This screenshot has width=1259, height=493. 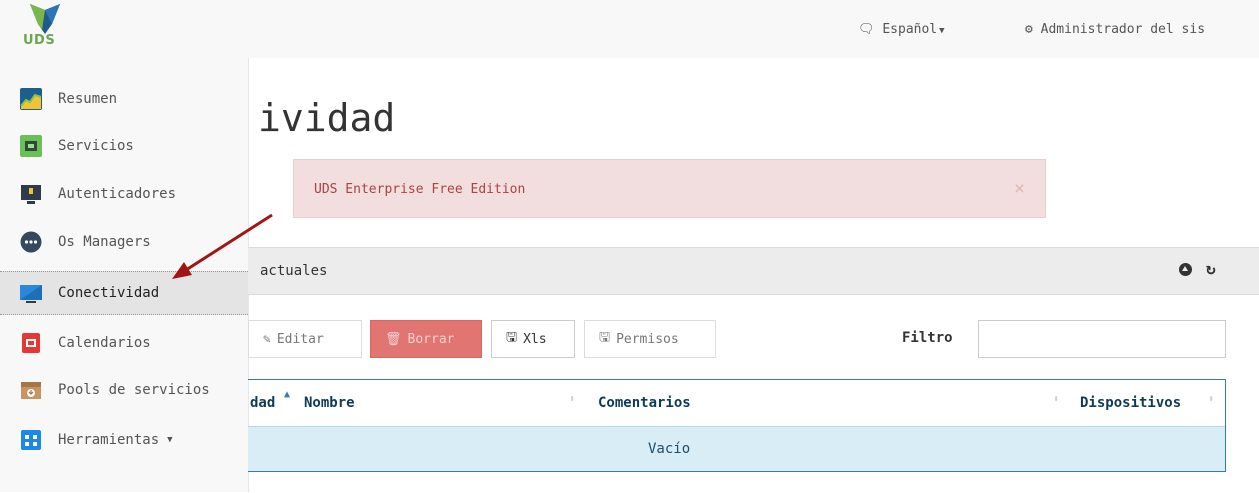 What do you see at coordinates (327, 118) in the screenshot?
I see `page-title: ividad` at bounding box center [327, 118].